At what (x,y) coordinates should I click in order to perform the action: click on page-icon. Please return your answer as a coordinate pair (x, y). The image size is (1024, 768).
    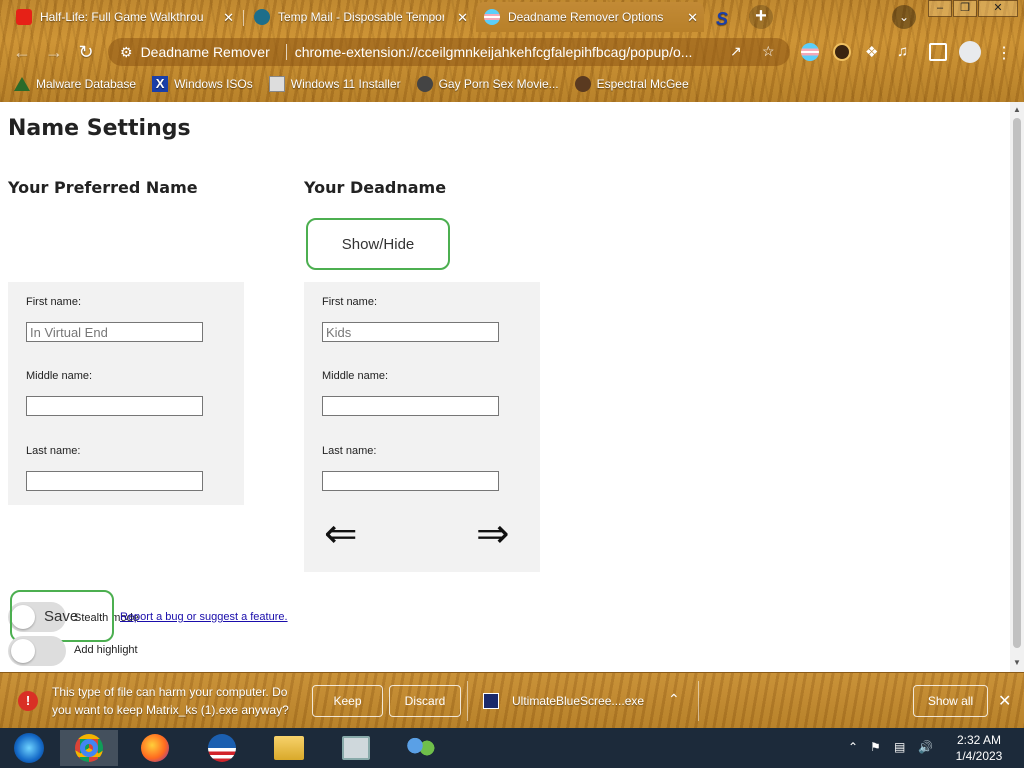
    Looking at the image, I should click on (276, 84).